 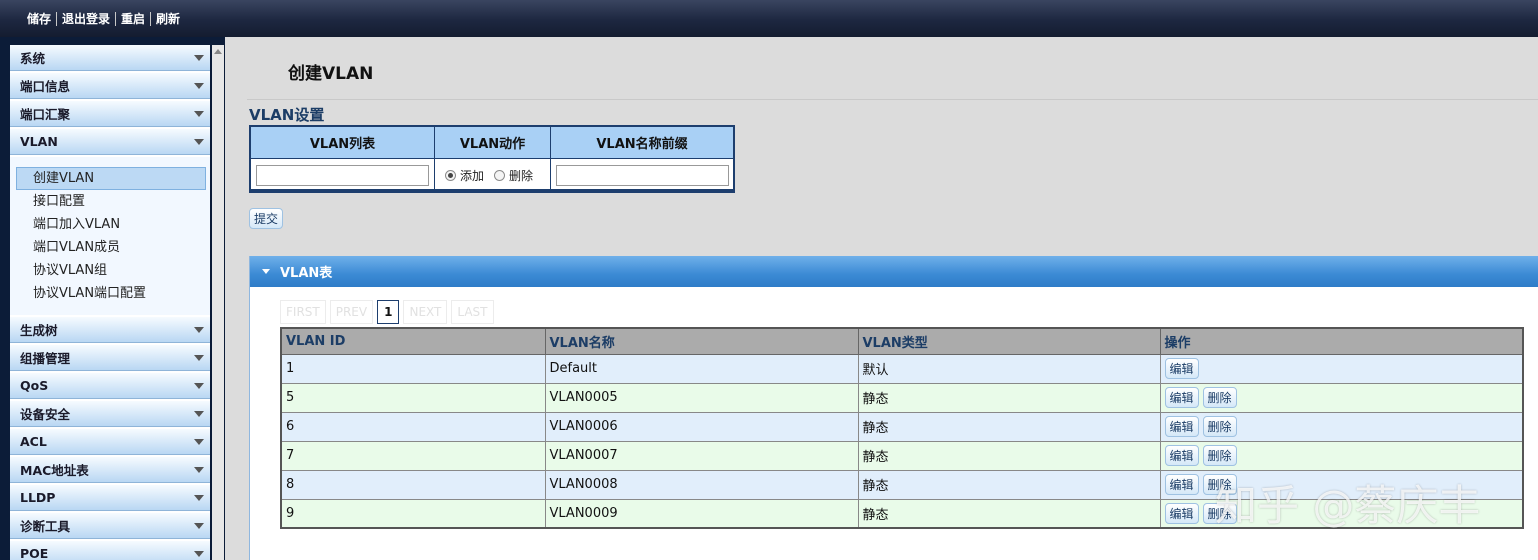 What do you see at coordinates (45, 86) in the screenshot?
I see `sidebar-section-label: 端口信息` at bounding box center [45, 86].